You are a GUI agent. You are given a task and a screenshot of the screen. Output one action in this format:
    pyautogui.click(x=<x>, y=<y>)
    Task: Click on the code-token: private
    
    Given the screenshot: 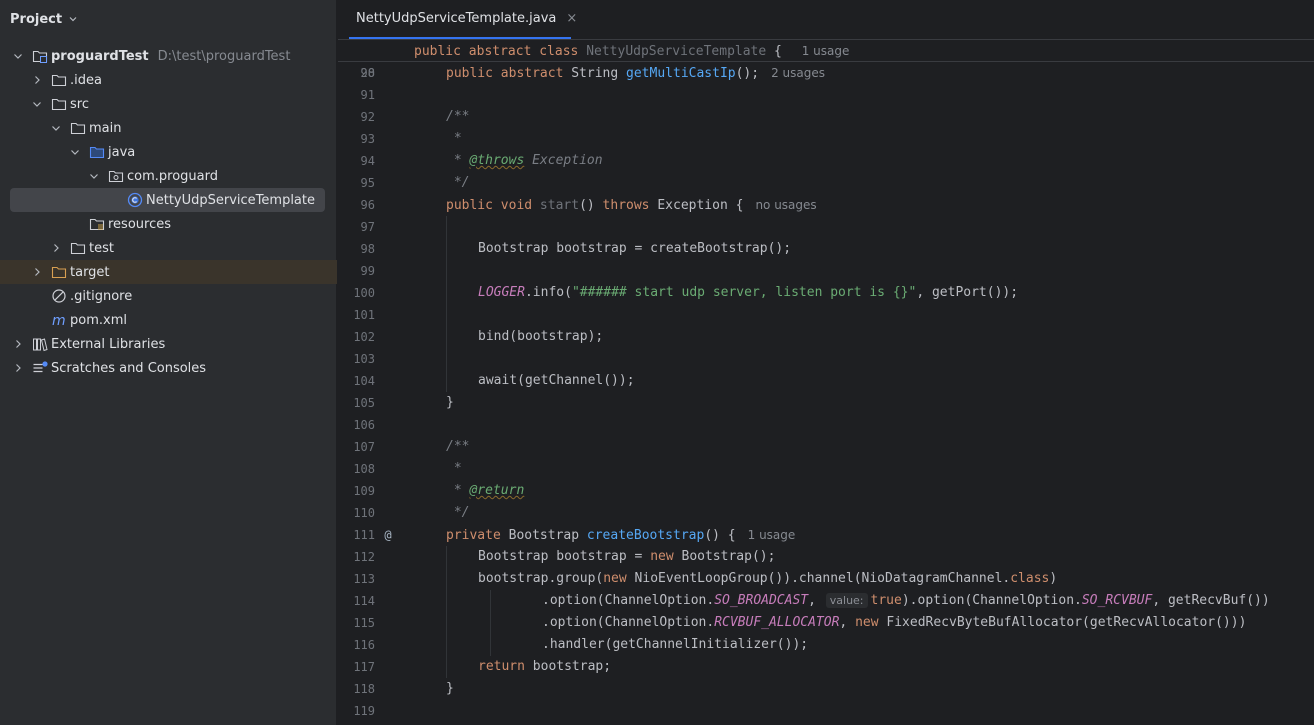 What is the action you would take?
    pyautogui.click(x=477, y=535)
    